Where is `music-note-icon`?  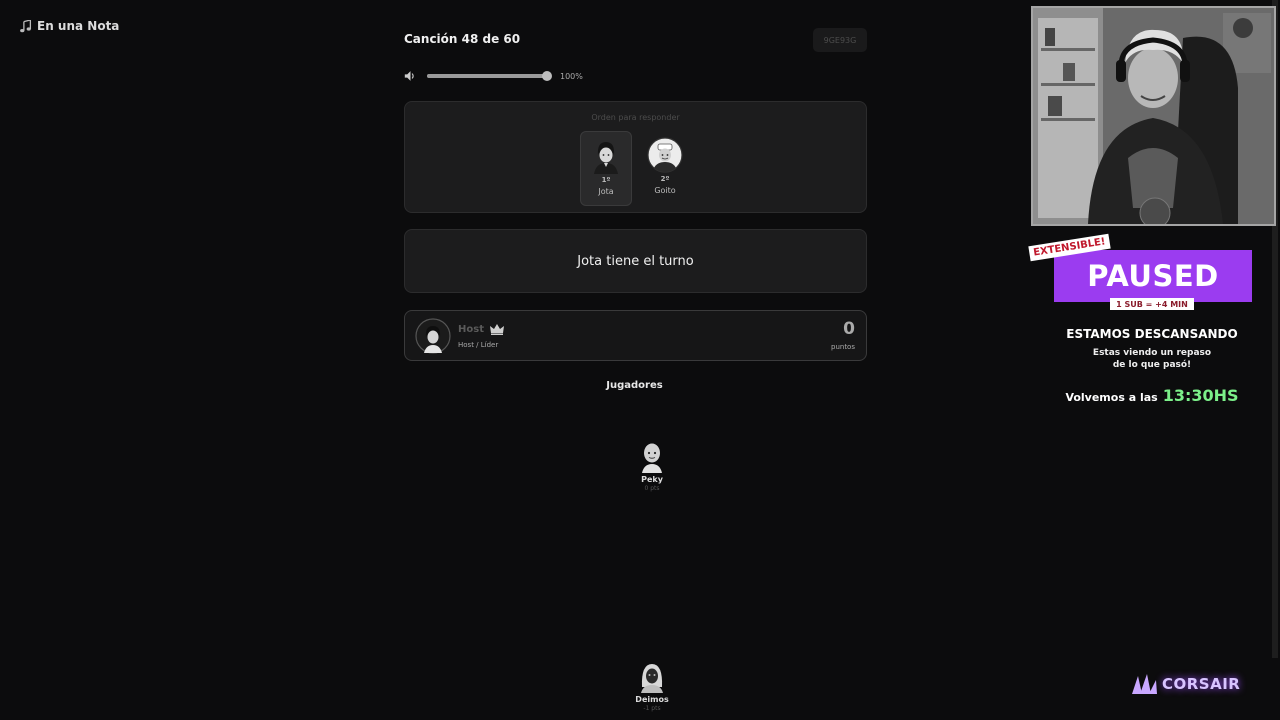
music-note-icon is located at coordinates (26, 25).